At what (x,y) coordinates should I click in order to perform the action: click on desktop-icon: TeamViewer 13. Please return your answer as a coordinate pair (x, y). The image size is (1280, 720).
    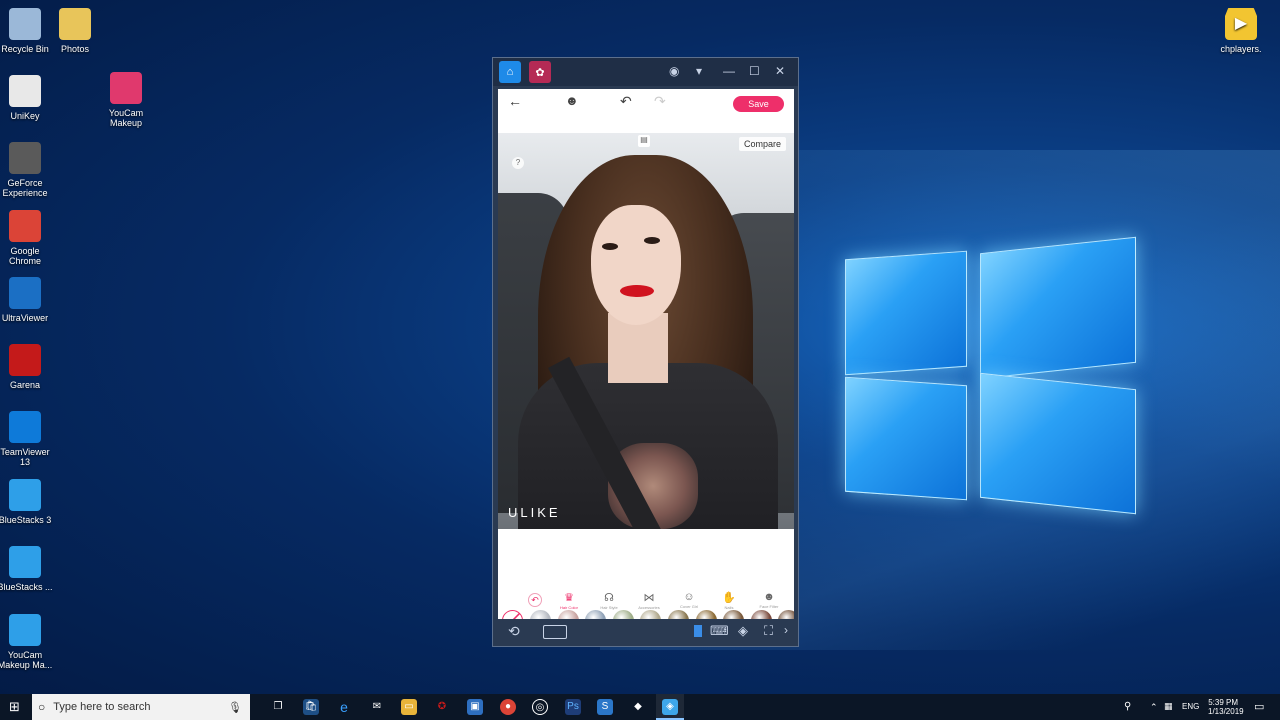
    Looking at the image, I should click on (27, 439).